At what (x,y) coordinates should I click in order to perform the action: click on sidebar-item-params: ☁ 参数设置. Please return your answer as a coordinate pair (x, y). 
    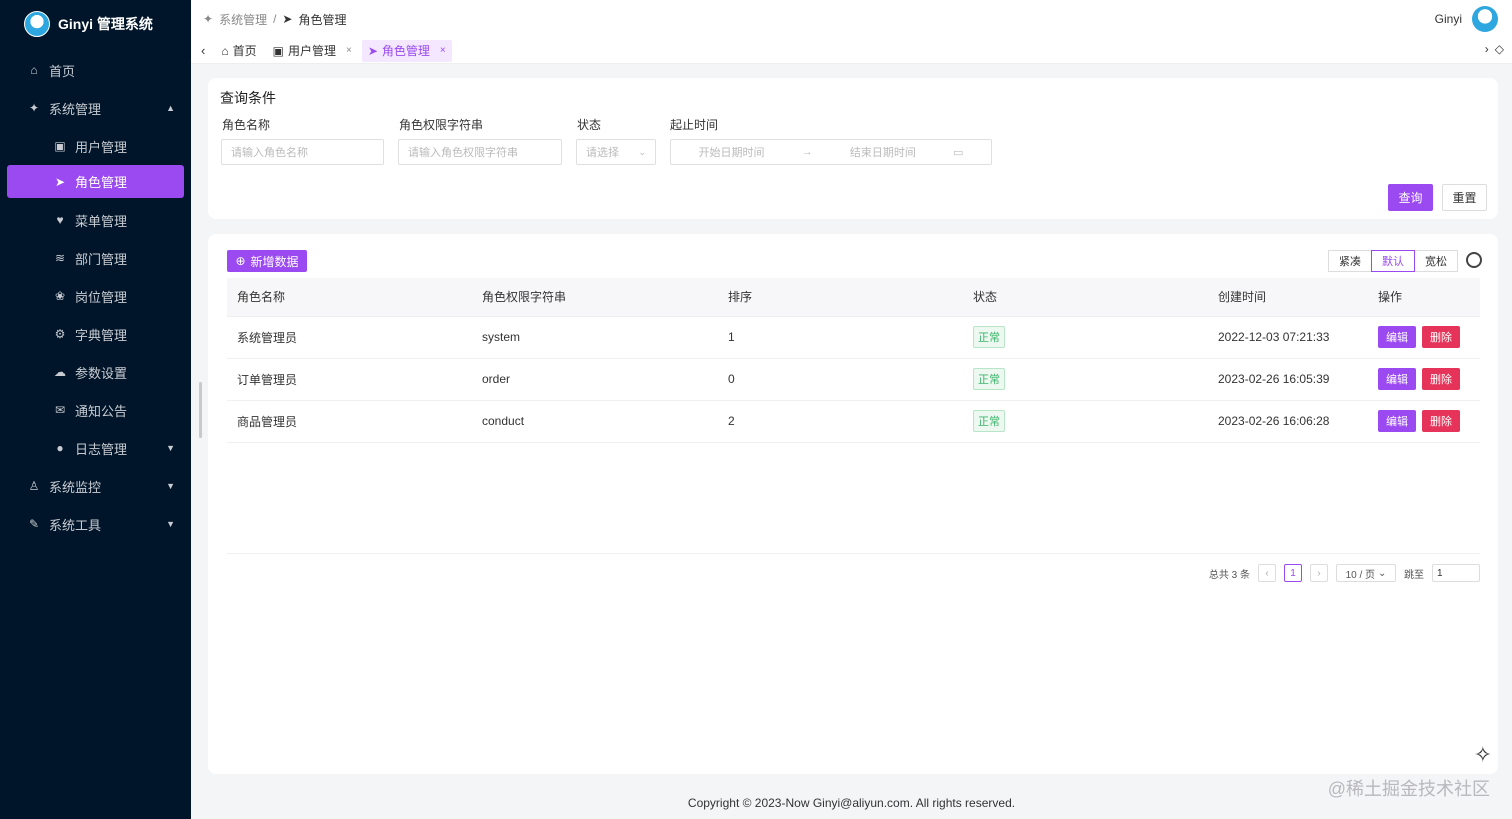
    Looking at the image, I should click on (95, 372).